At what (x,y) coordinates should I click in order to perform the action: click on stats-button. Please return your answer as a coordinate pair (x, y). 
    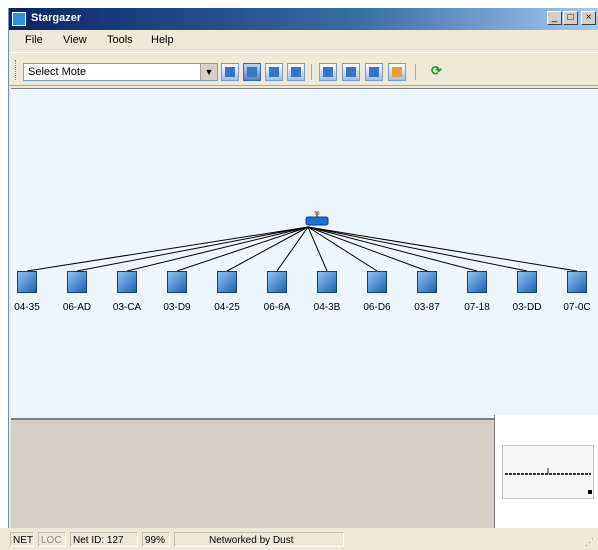
    Looking at the image, I should click on (397, 72).